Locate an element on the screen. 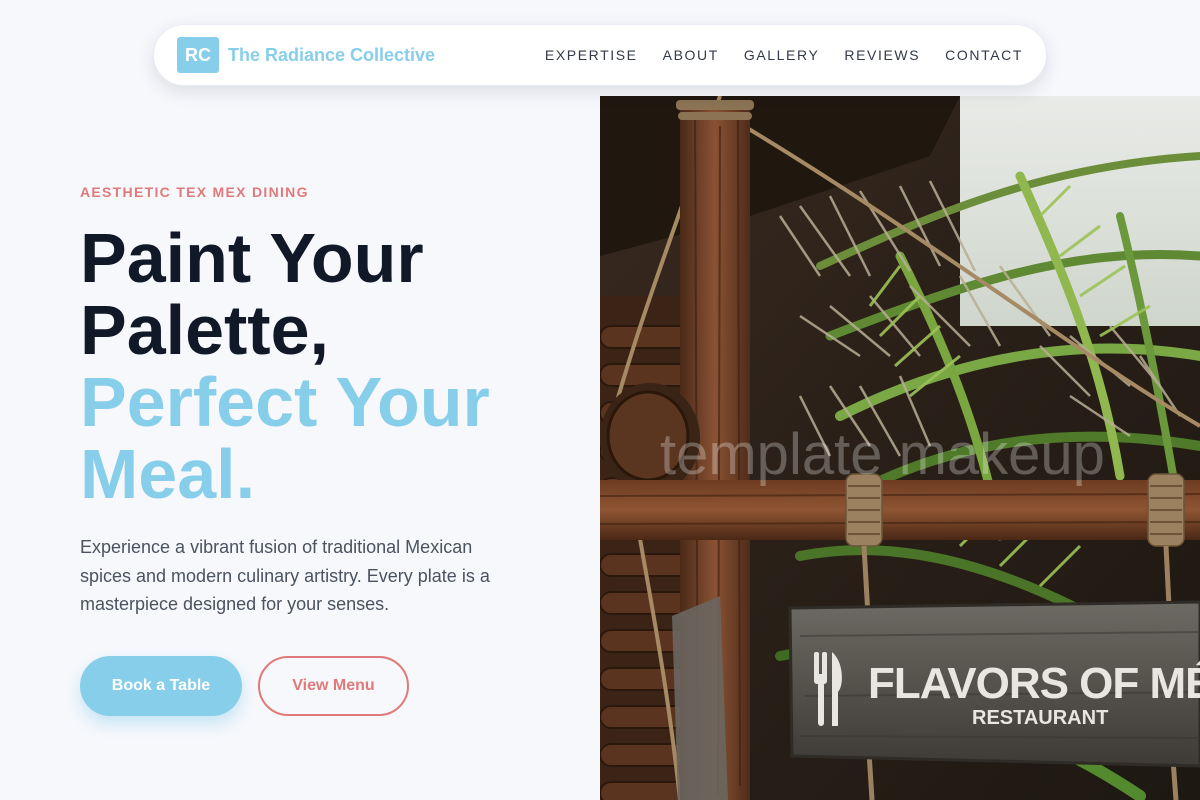  restaurant-sign: FLAVORS OF MÉXICO RESTAURANT is located at coordinates (994, 684).